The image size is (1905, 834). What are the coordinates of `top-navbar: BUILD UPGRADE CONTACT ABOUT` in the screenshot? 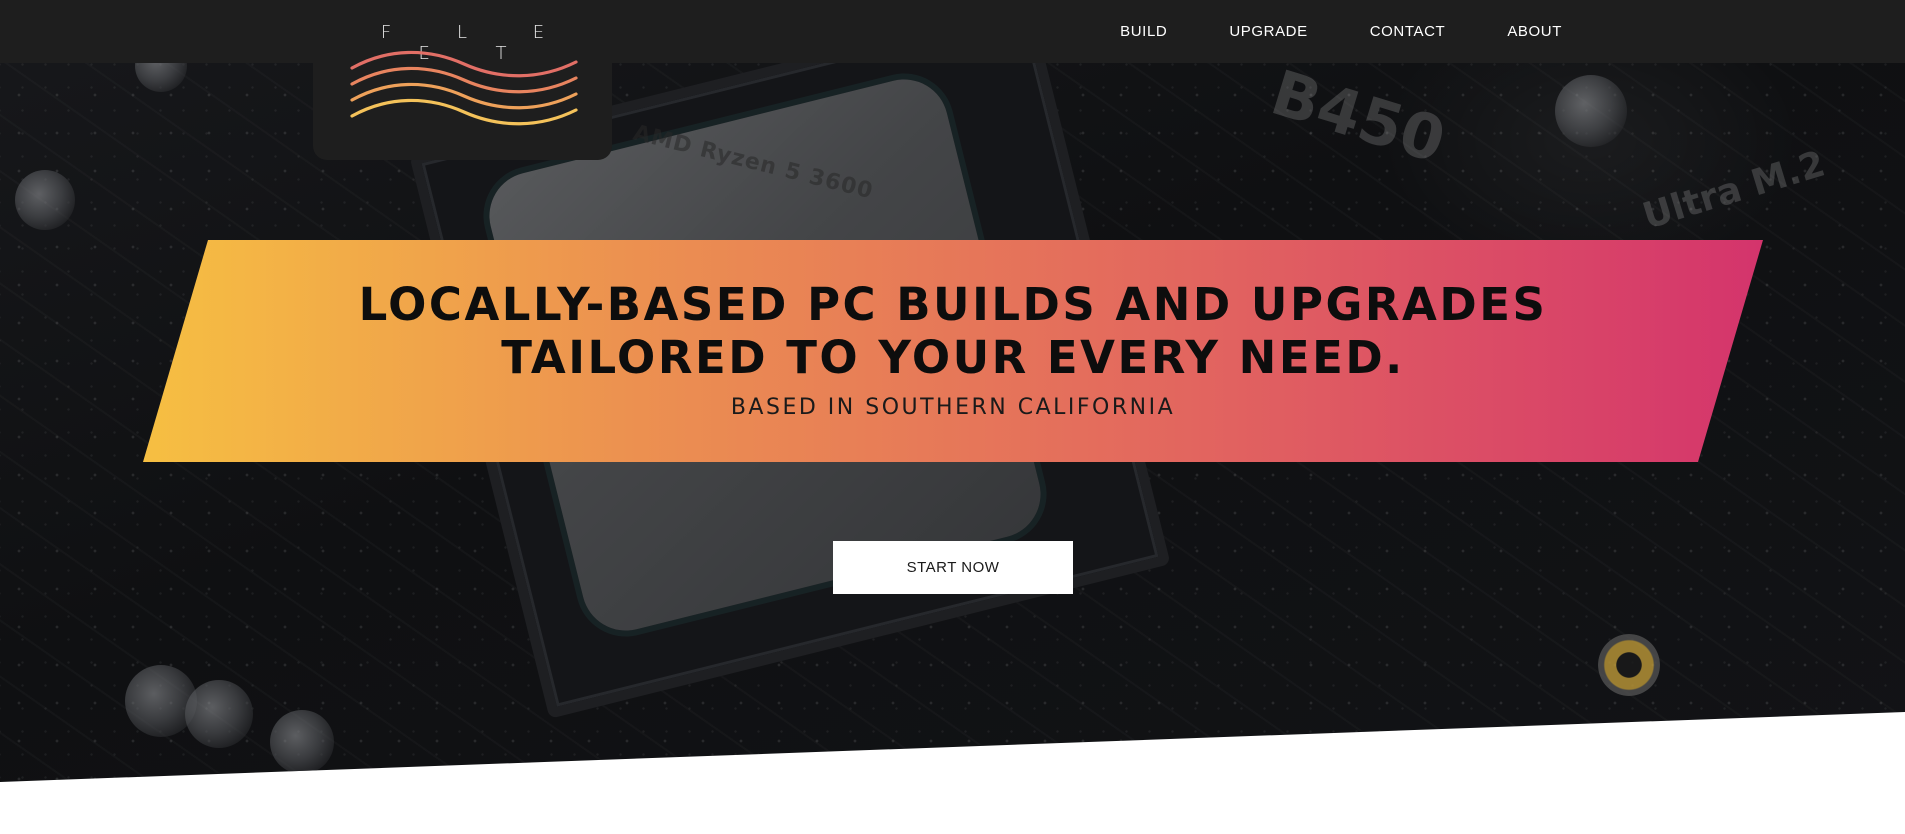 It's located at (952, 31).